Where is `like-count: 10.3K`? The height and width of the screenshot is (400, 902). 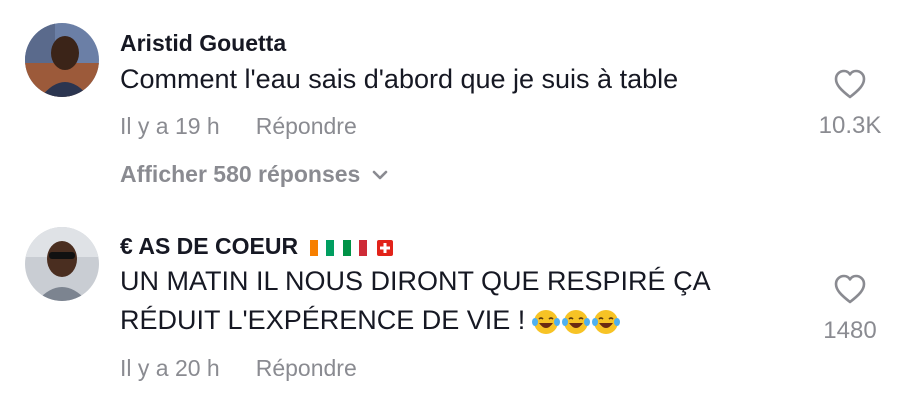
like-count: 10.3K is located at coordinates (850, 125).